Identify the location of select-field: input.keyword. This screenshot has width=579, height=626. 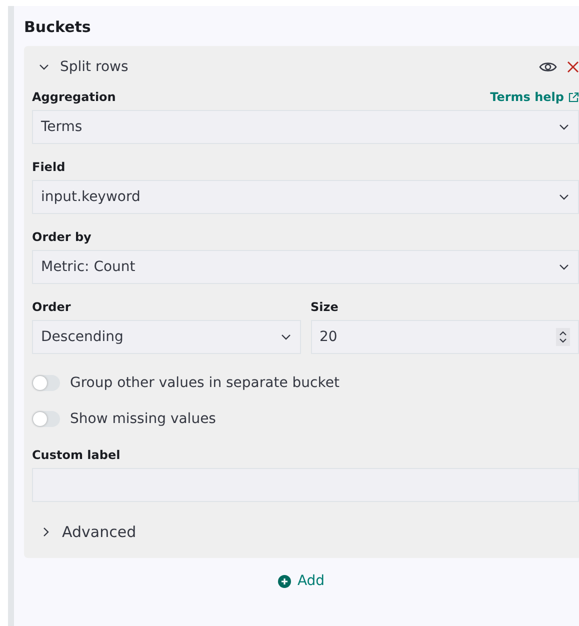
(305, 197).